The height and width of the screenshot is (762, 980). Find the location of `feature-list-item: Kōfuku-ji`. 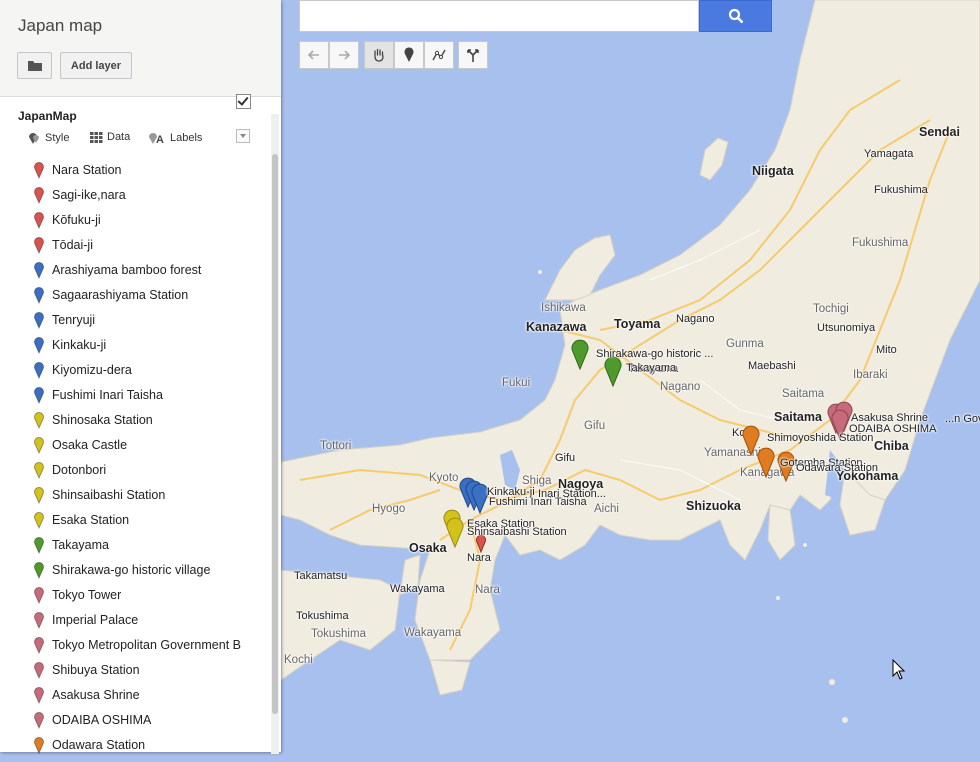

feature-list-item: Kōfuku-ji is located at coordinates (135, 221).